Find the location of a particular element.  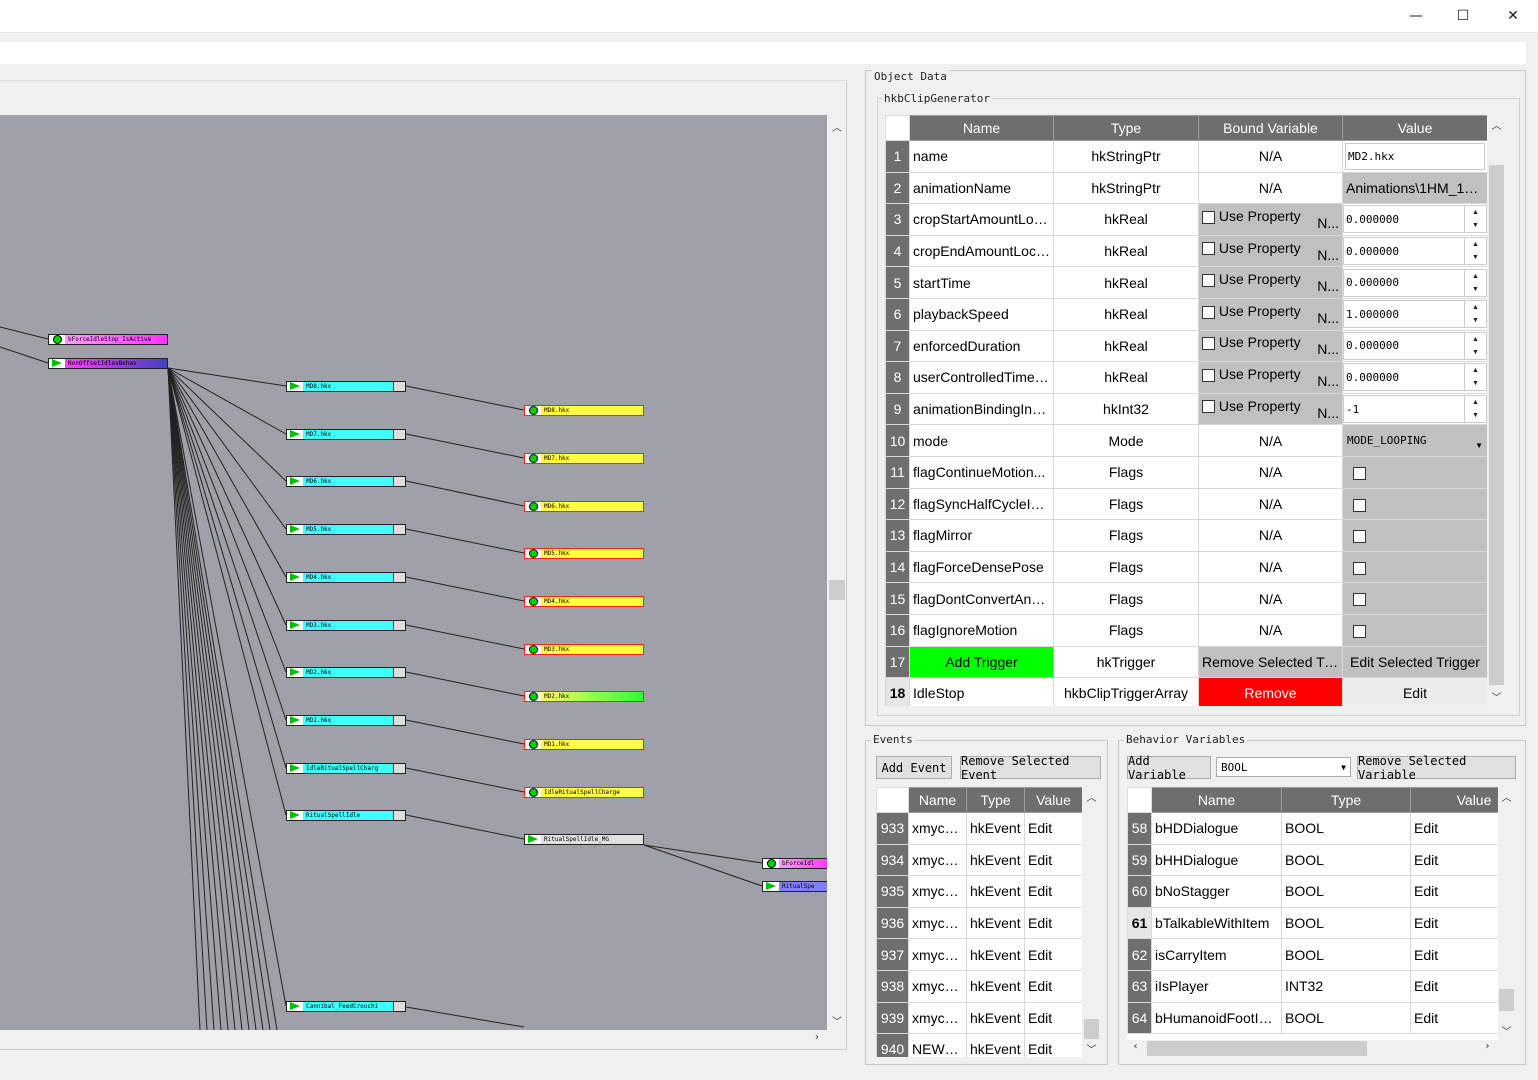

scroll-down-icon: ﹀ is located at coordinates (837, 1020).